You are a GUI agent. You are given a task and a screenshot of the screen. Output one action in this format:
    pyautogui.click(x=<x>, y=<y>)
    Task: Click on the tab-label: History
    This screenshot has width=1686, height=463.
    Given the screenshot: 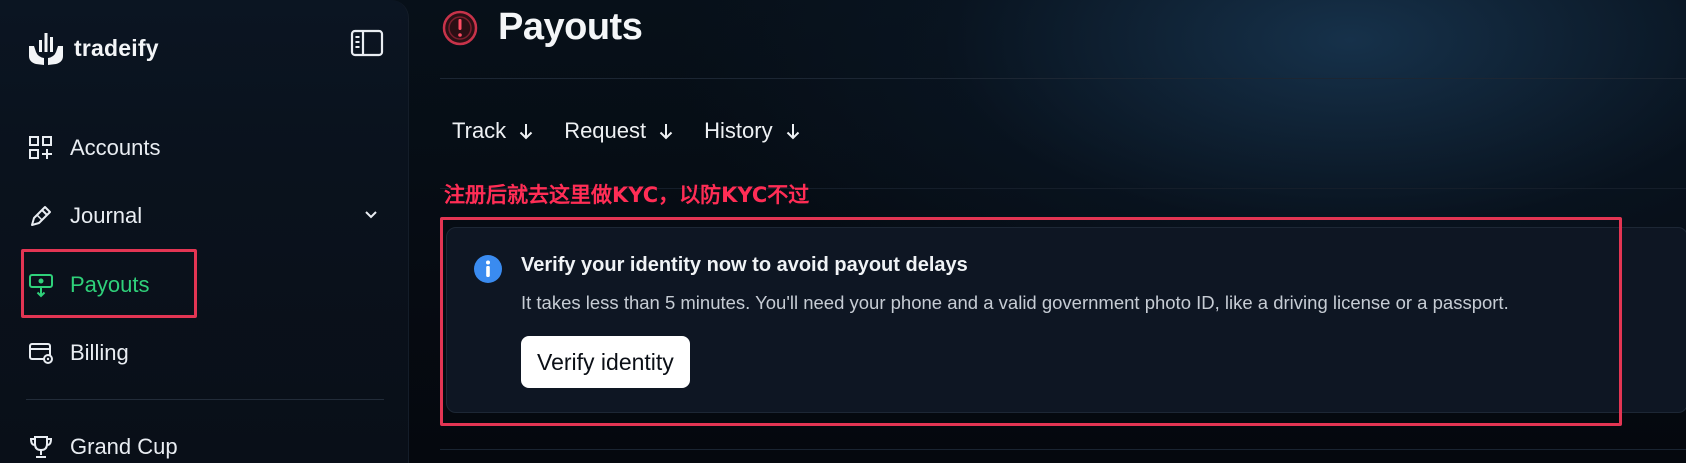 What is the action you would take?
    pyautogui.click(x=738, y=130)
    